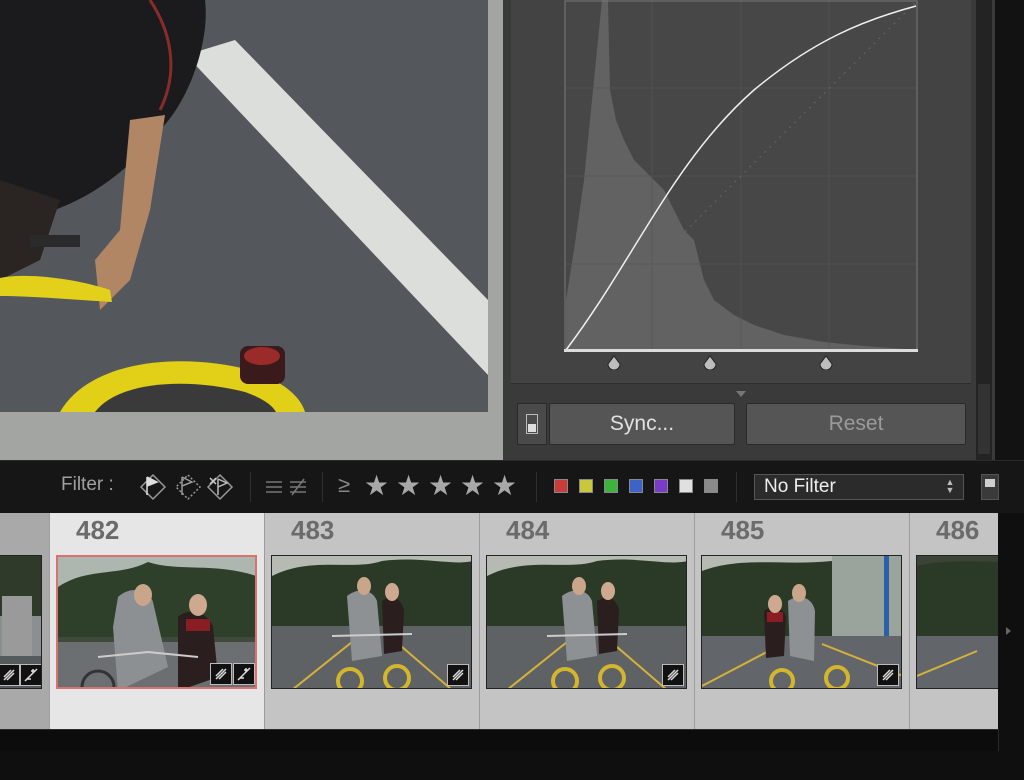 Image resolution: width=1024 pixels, height=780 pixels. Describe the element at coordinates (220, 487) in the screenshot. I see `rejected-filter-icon` at that location.